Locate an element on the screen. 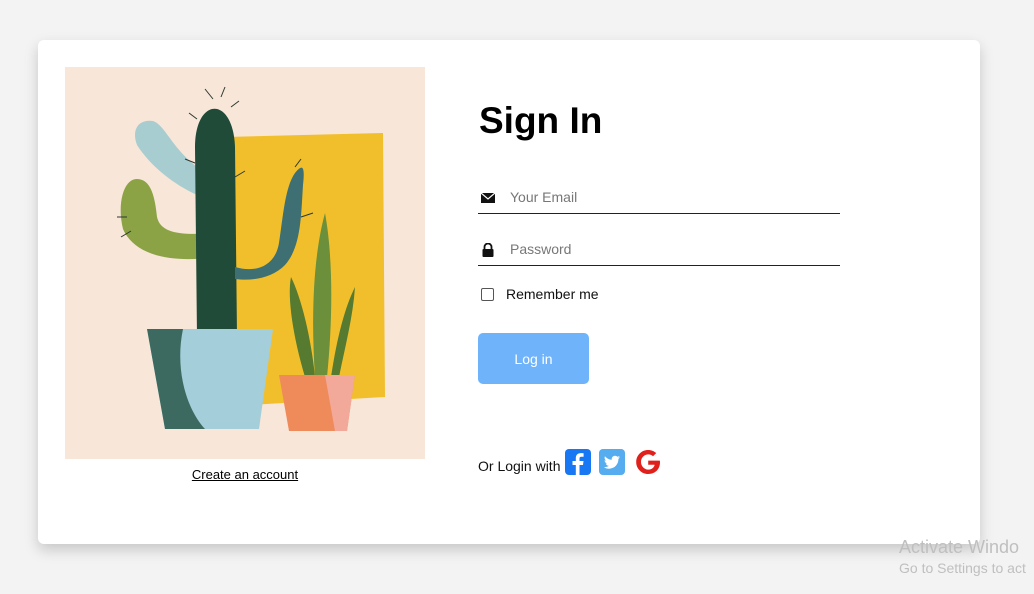 This screenshot has height=594, width=1034. watermark-line-1: Activate Windo is located at coordinates (959, 547).